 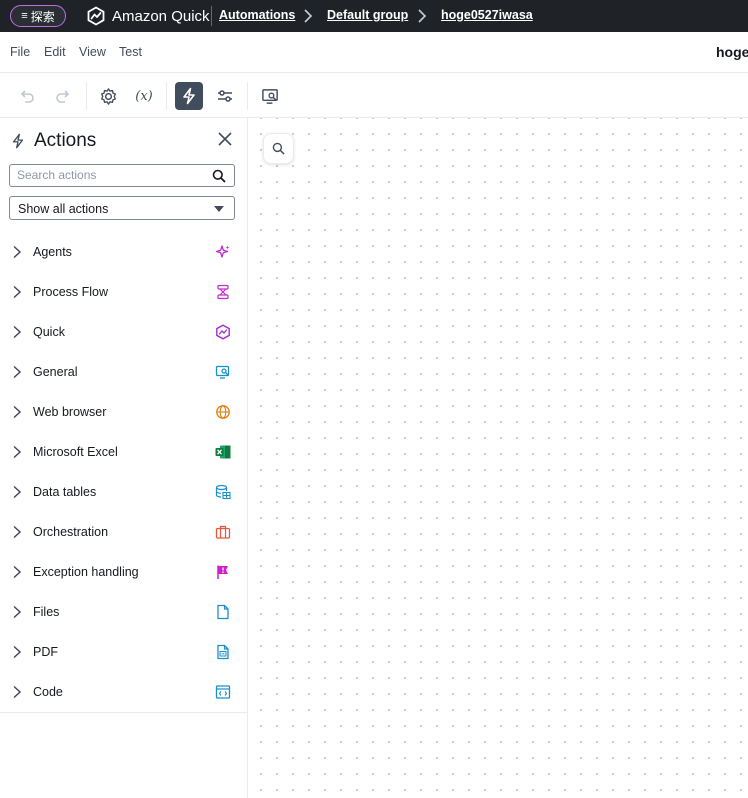 What do you see at coordinates (123, 532) in the screenshot?
I see `category-orchestration: Orchestration` at bounding box center [123, 532].